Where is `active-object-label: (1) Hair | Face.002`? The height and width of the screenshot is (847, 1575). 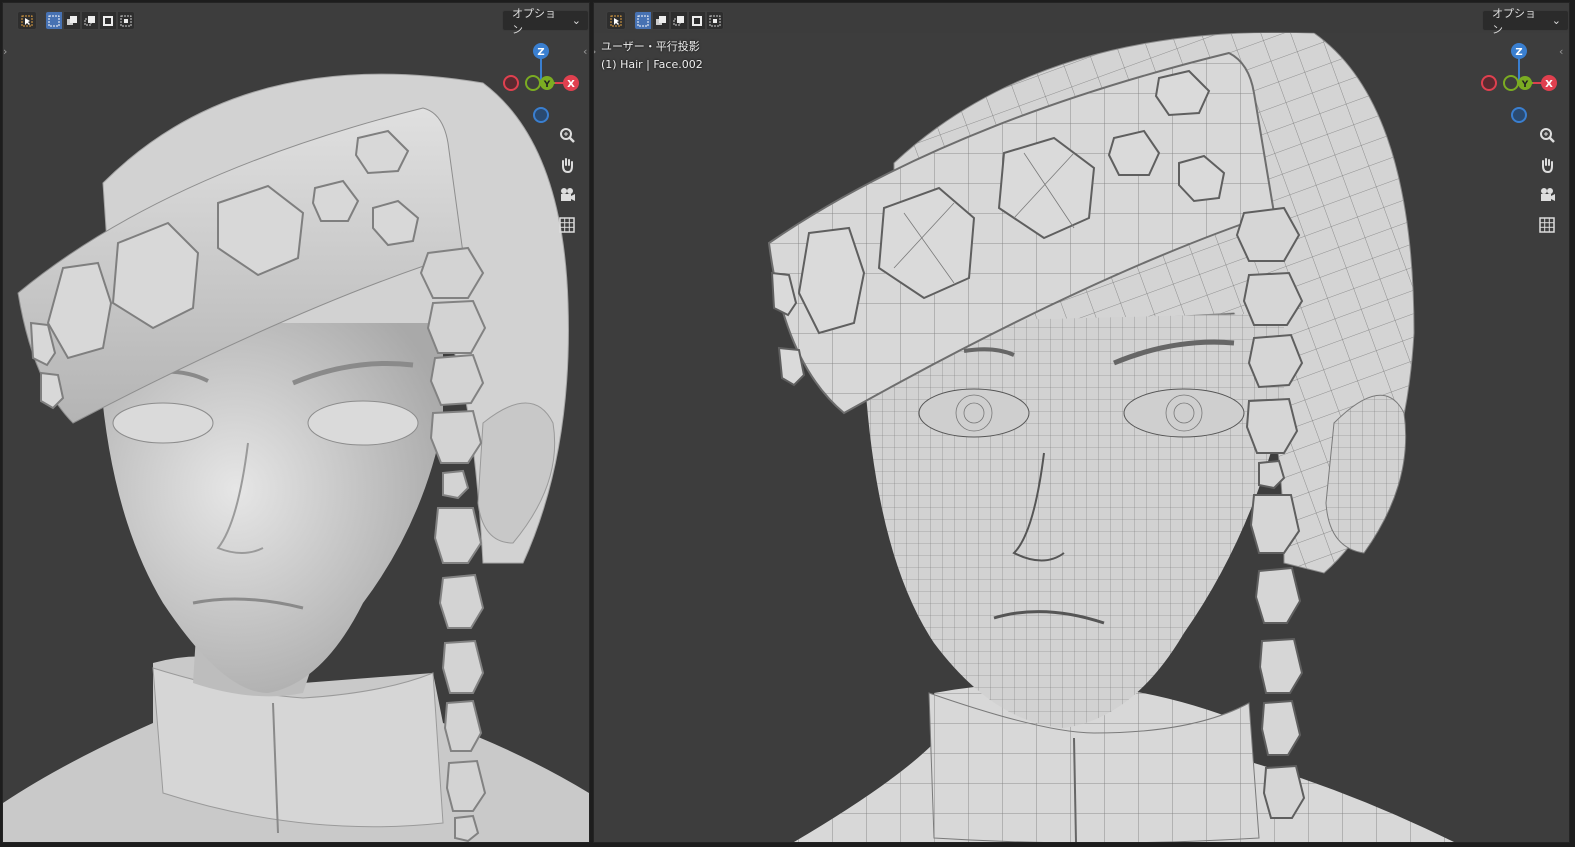
active-object-label: (1) Hair | Face.002 is located at coordinates (652, 64).